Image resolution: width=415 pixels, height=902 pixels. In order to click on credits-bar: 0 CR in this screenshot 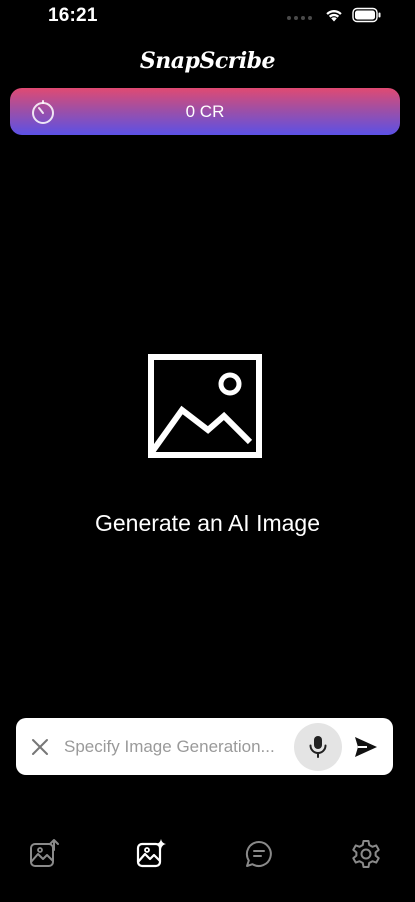, I will do `click(205, 111)`.